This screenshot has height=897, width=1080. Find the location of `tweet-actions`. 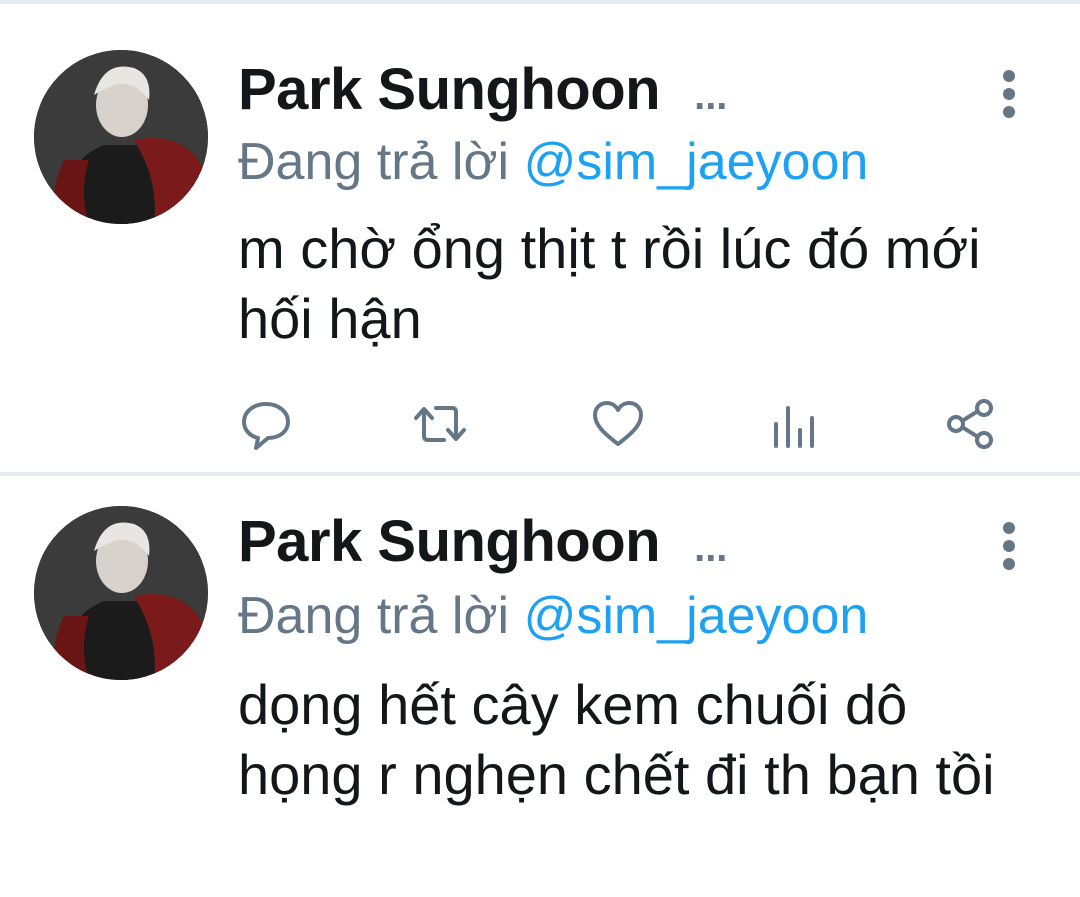

tweet-actions is located at coordinates (540, 424).